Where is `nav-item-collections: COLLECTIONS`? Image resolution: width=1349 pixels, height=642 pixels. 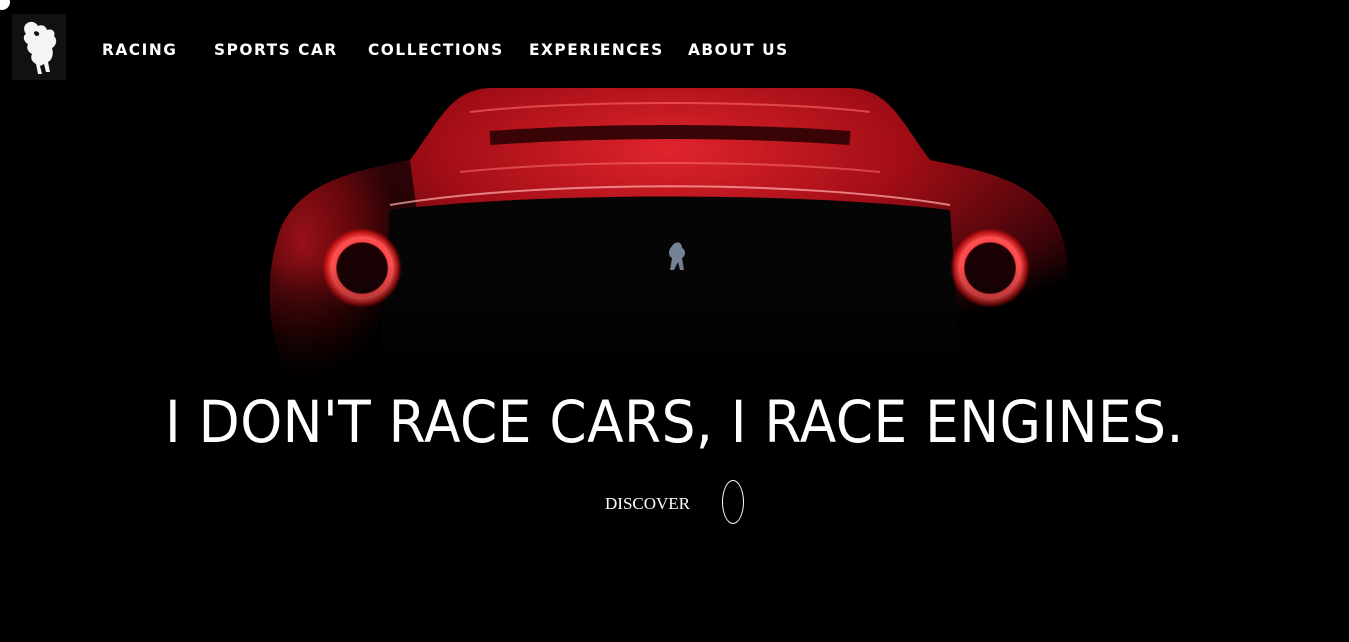 nav-item-collections: COLLECTIONS is located at coordinates (436, 49).